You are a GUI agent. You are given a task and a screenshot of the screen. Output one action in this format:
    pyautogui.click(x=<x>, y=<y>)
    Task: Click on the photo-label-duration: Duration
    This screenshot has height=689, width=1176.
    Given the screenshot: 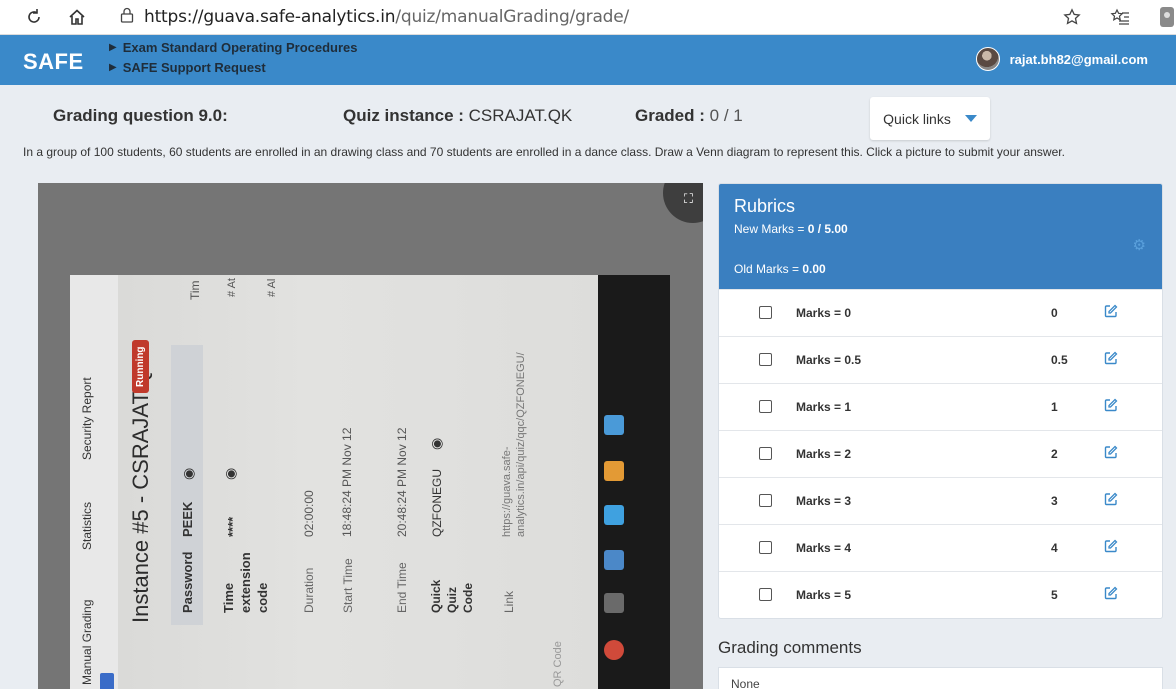 What is the action you would take?
    pyautogui.click(x=309, y=590)
    